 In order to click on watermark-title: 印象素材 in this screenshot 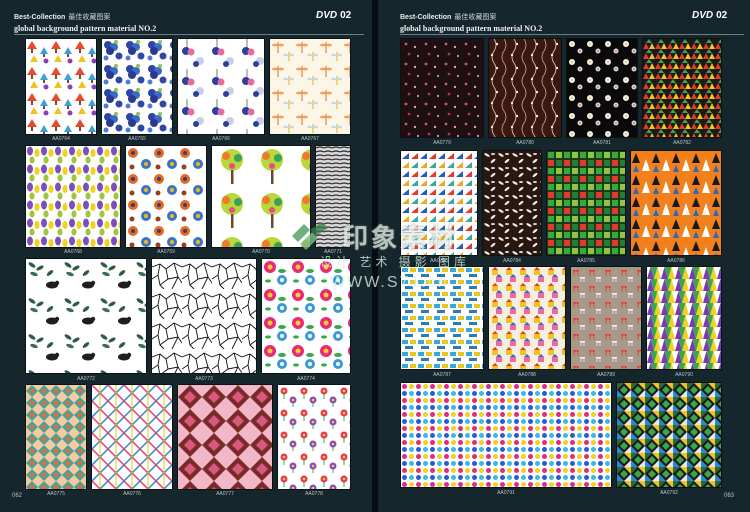, I will do `click(400, 238)`.